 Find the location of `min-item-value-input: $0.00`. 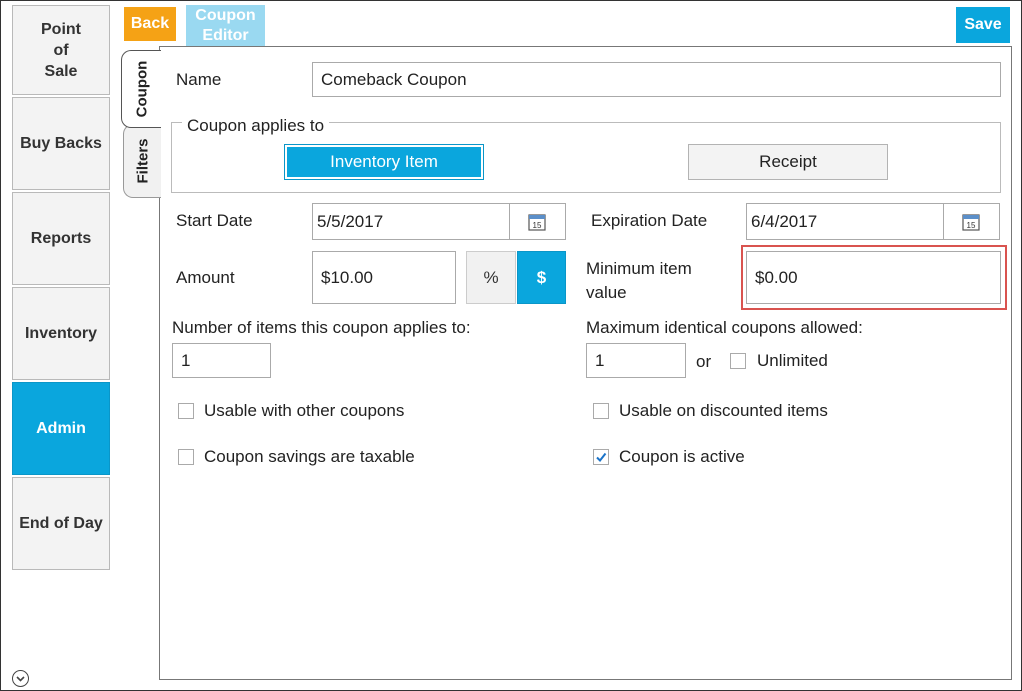

min-item-value-input: $0.00 is located at coordinates (873, 277).